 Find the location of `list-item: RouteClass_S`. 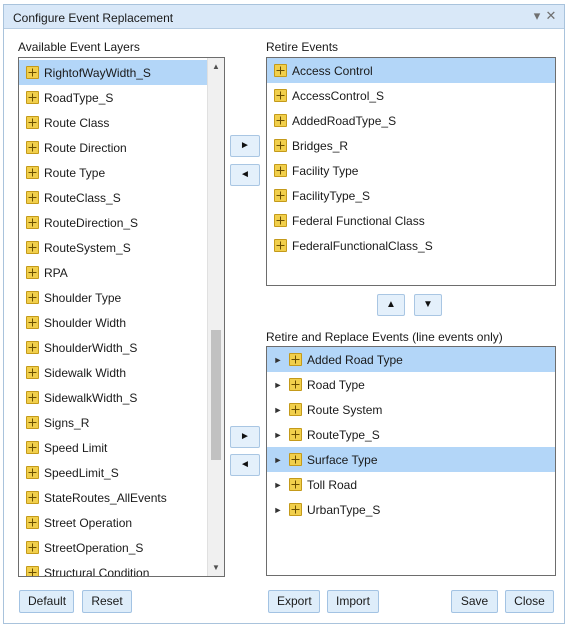

list-item: RouteClass_S is located at coordinates (113, 197).